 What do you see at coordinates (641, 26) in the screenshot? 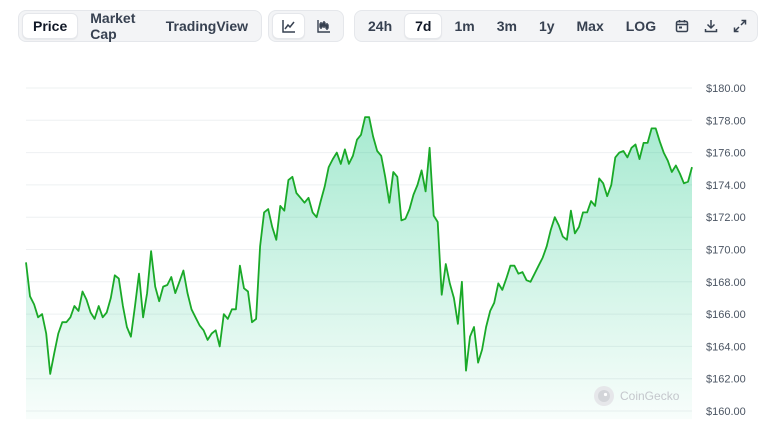
I see `log-scale-toggle: LOG` at bounding box center [641, 26].